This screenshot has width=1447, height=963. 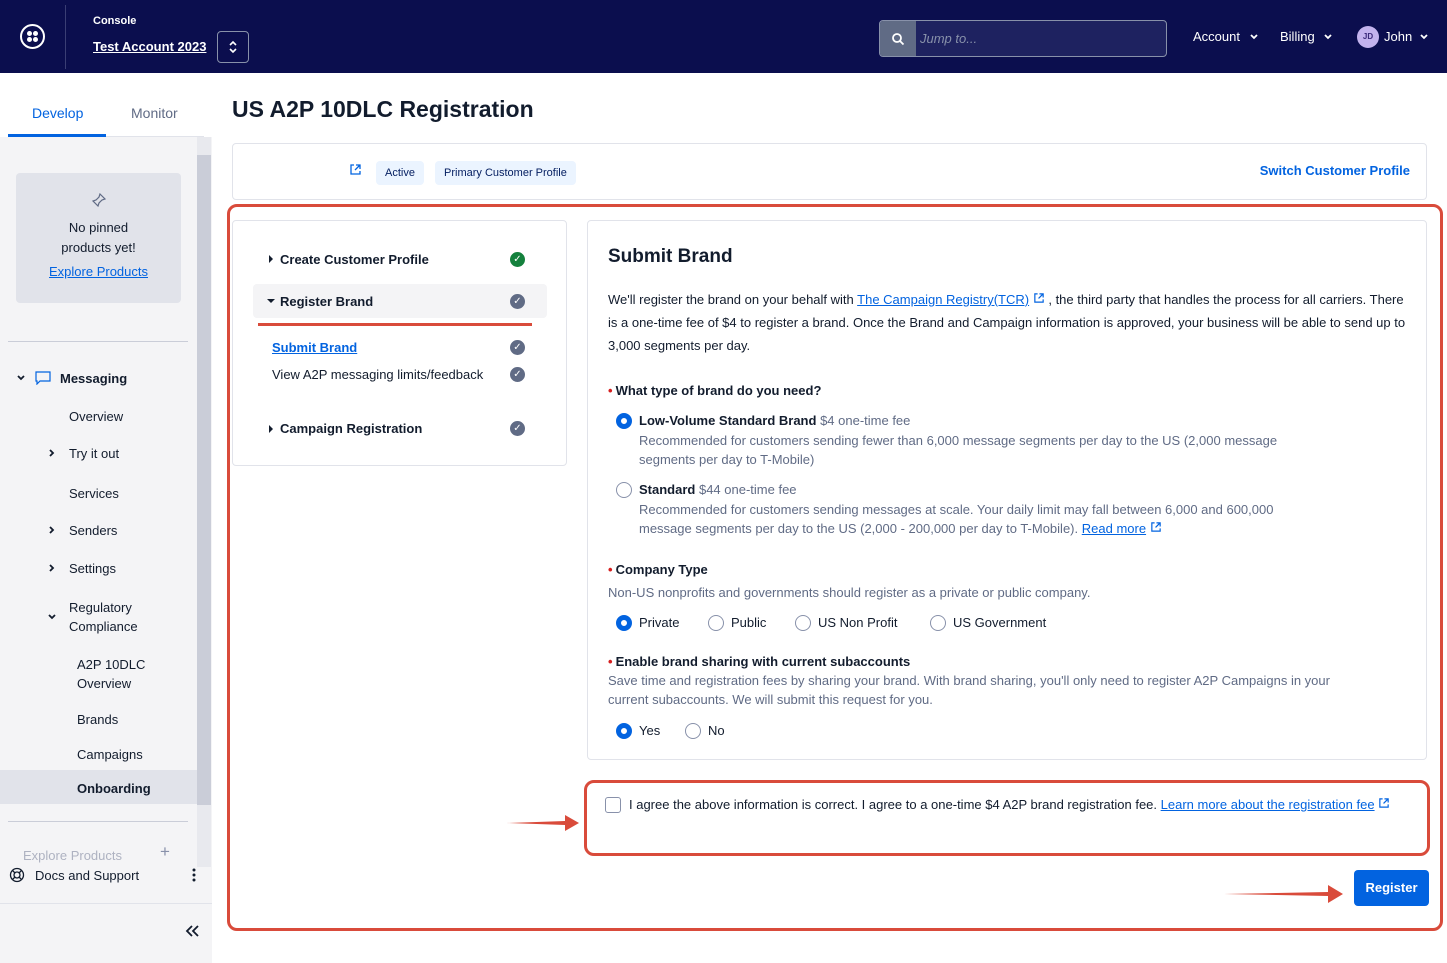 What do you see at coordinates (1391, 888) in the screenshot?
I see `register-button: Register` at bounding box center [1391, 888].